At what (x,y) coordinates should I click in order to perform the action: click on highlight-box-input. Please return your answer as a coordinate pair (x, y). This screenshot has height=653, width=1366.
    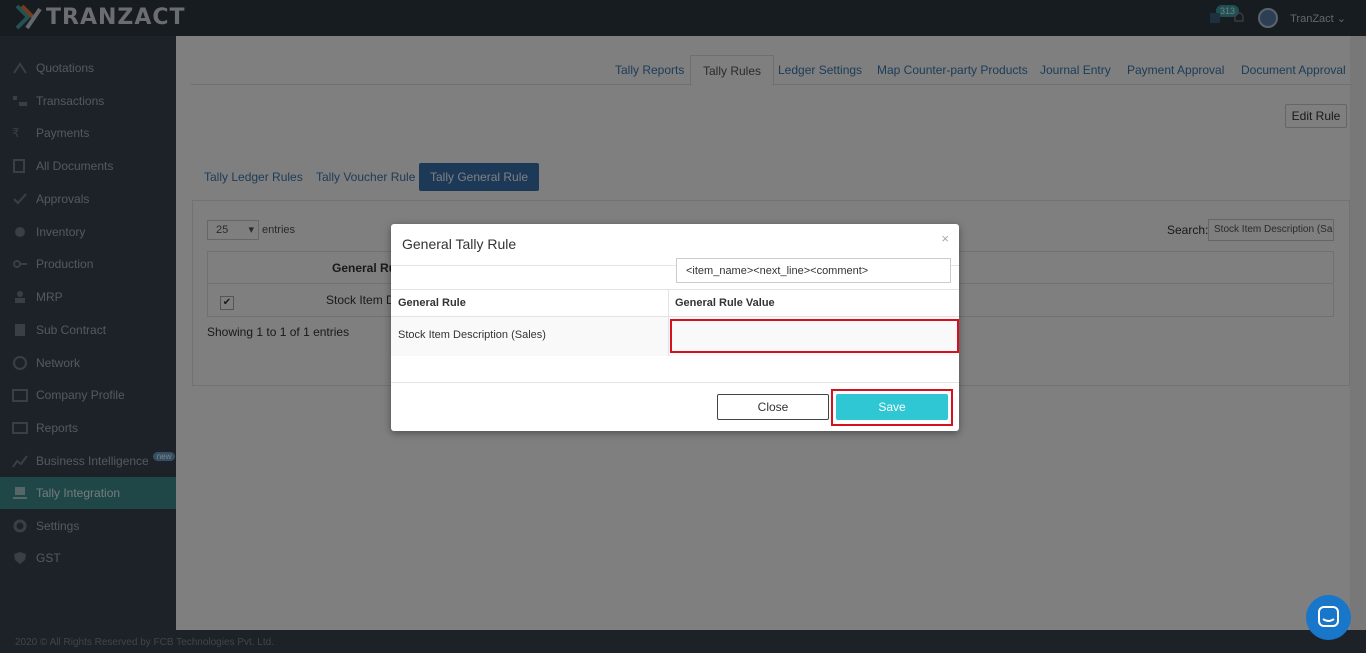
    Looking at the image, I should click on (814, 336).